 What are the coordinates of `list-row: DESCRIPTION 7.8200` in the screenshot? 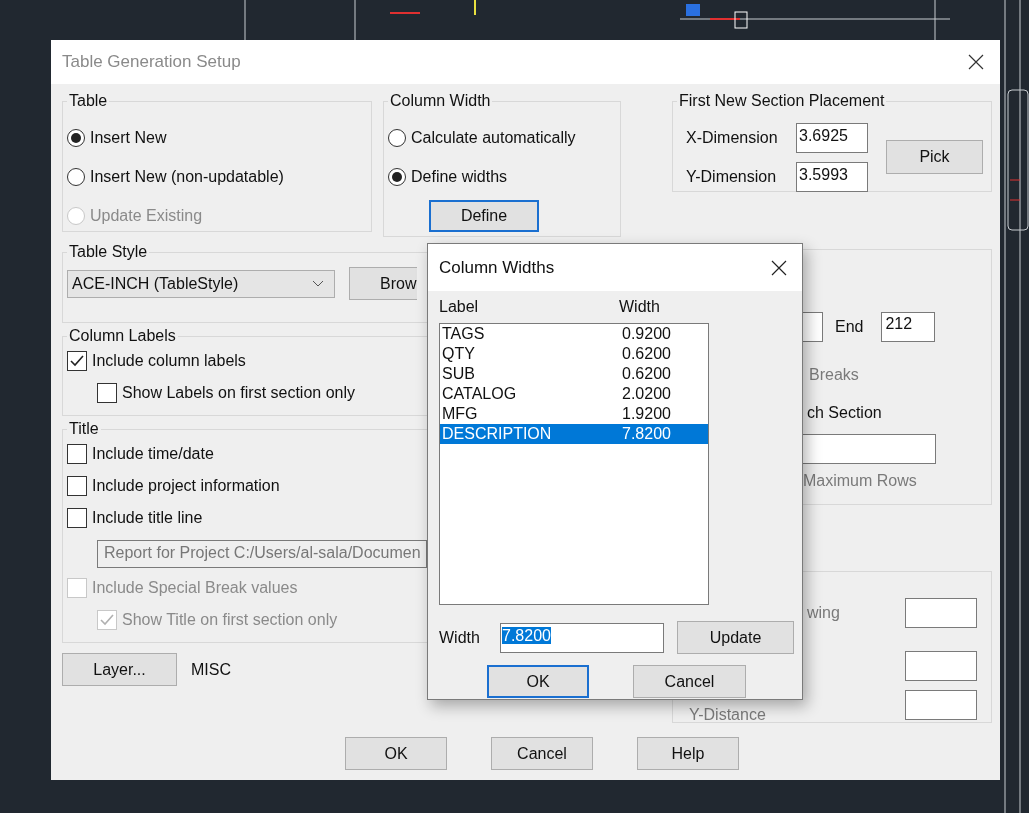 It's located at (574, 434).